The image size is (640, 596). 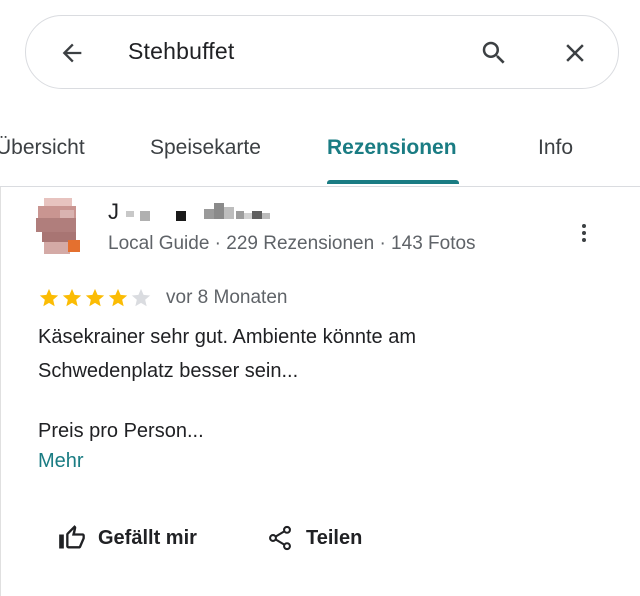 What do you see at coordinates (555, 148) in the screenshot?
I see `tab-info: Info` at bounding box center [555, 148].